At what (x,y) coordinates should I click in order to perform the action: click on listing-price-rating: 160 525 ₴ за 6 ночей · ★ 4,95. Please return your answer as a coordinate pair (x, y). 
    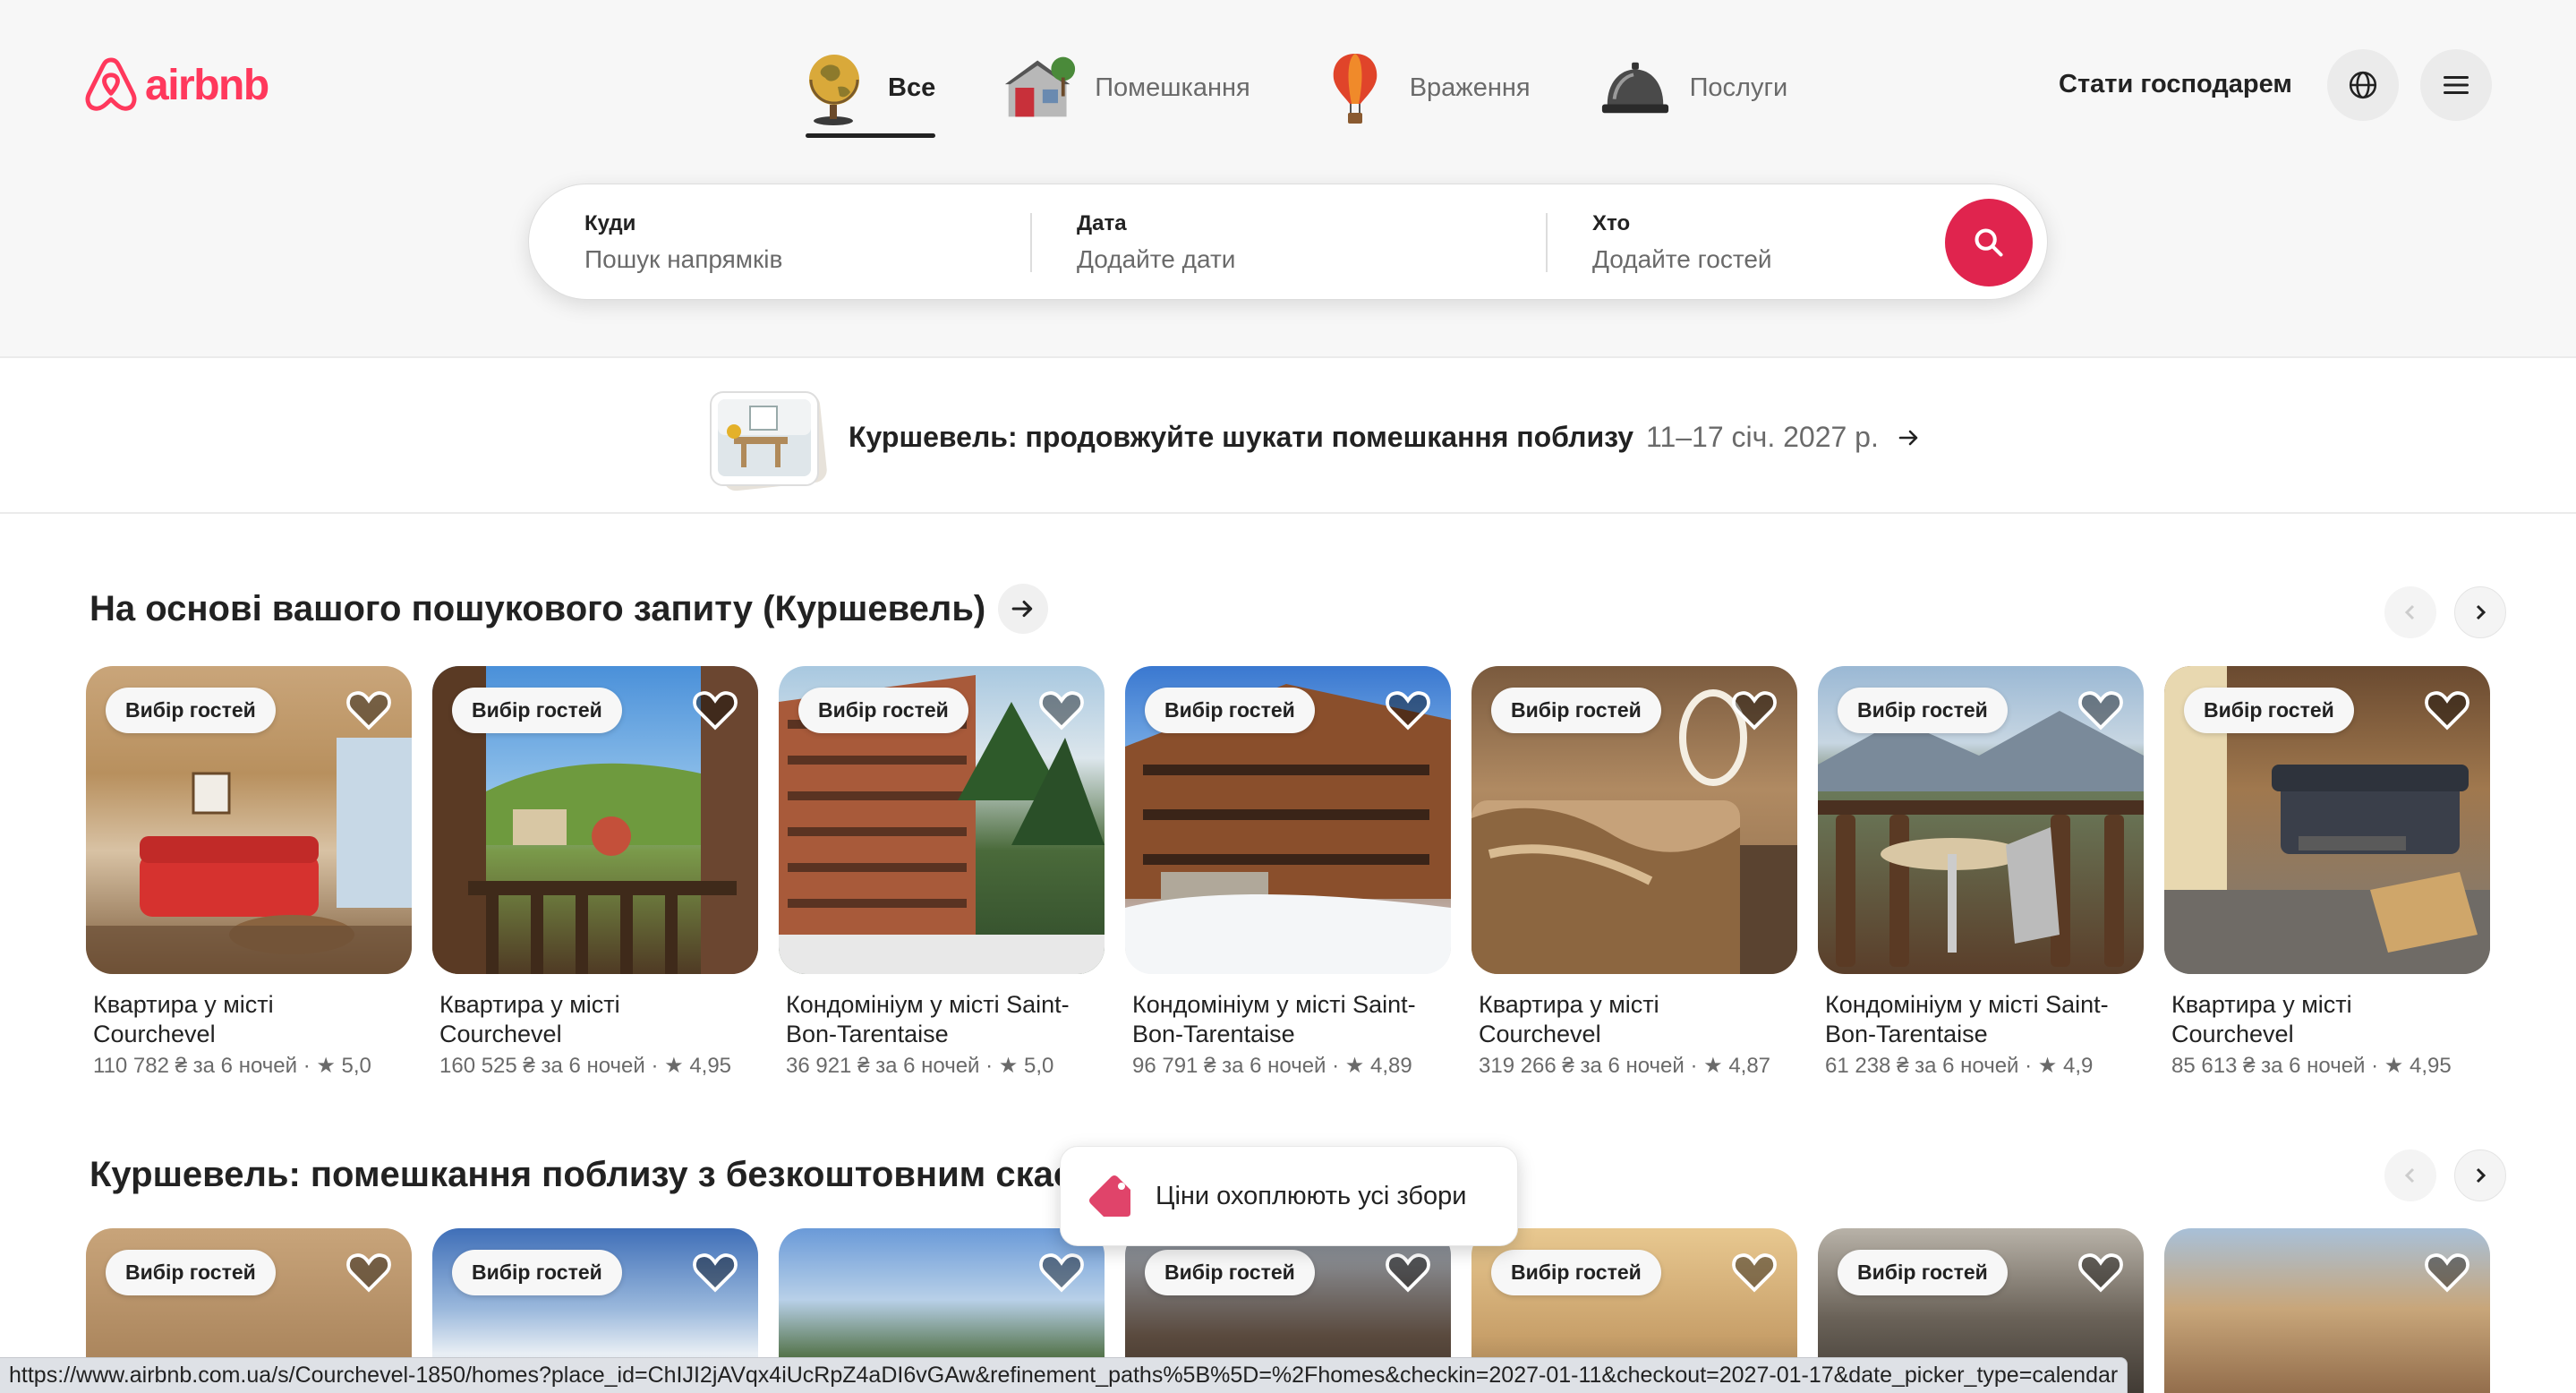
    Looking at the image, I should click on (585, 1066).